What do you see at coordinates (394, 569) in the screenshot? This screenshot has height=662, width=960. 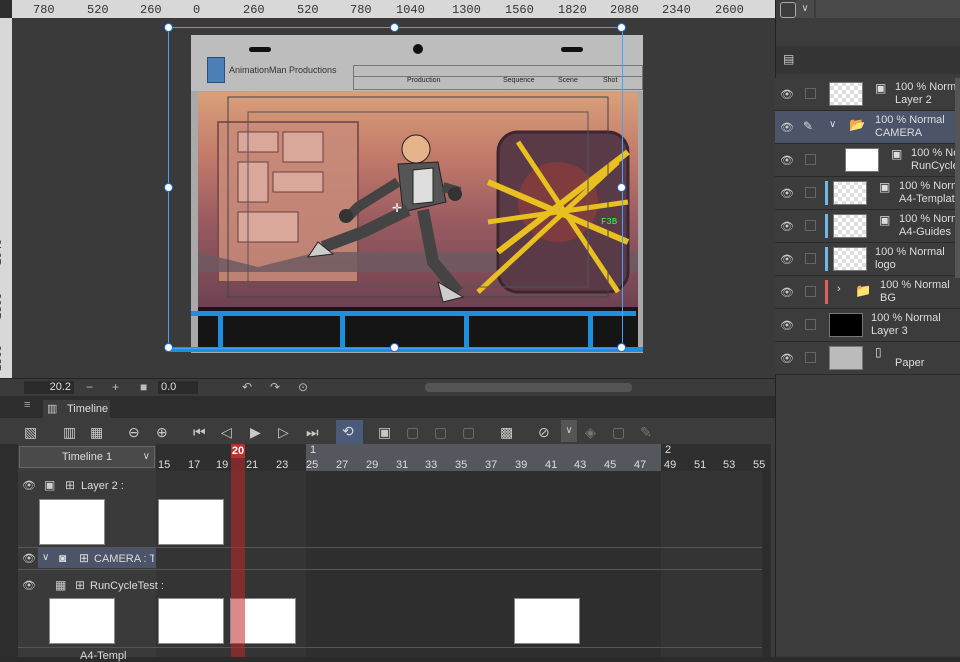 I see `track-divider` at bounding box center [394, 569].